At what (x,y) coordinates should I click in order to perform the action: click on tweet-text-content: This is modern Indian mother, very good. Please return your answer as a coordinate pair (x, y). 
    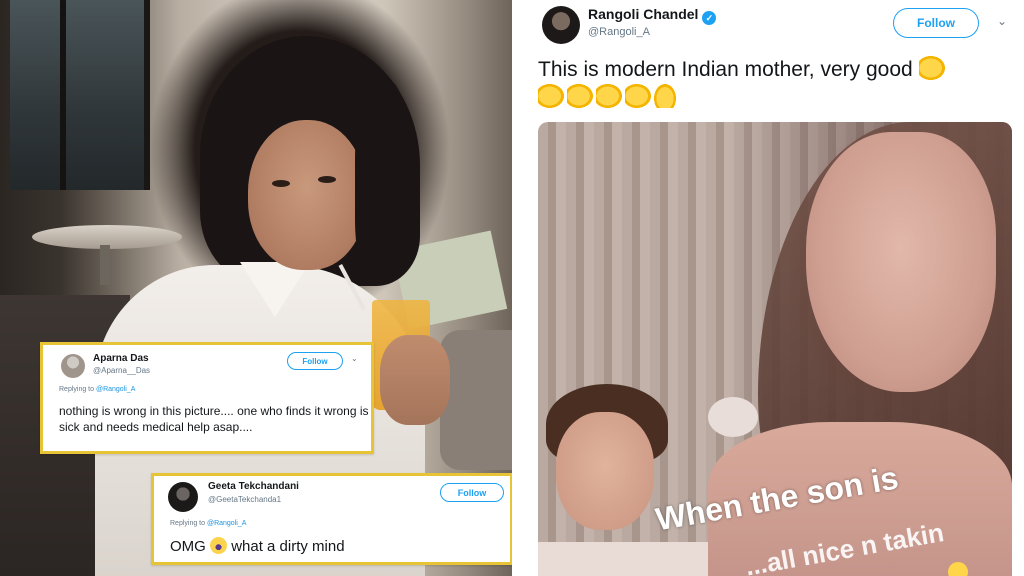
    Looking at the image, I should click on (725, 69).